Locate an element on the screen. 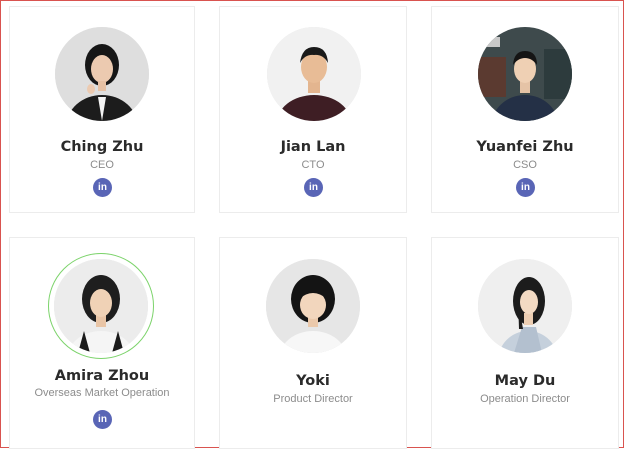 This screenshot has width=624, height=449. team-card-amira-zhou: Amira Zhou Overseas Market Operation in is located at coordinates (102, 343).